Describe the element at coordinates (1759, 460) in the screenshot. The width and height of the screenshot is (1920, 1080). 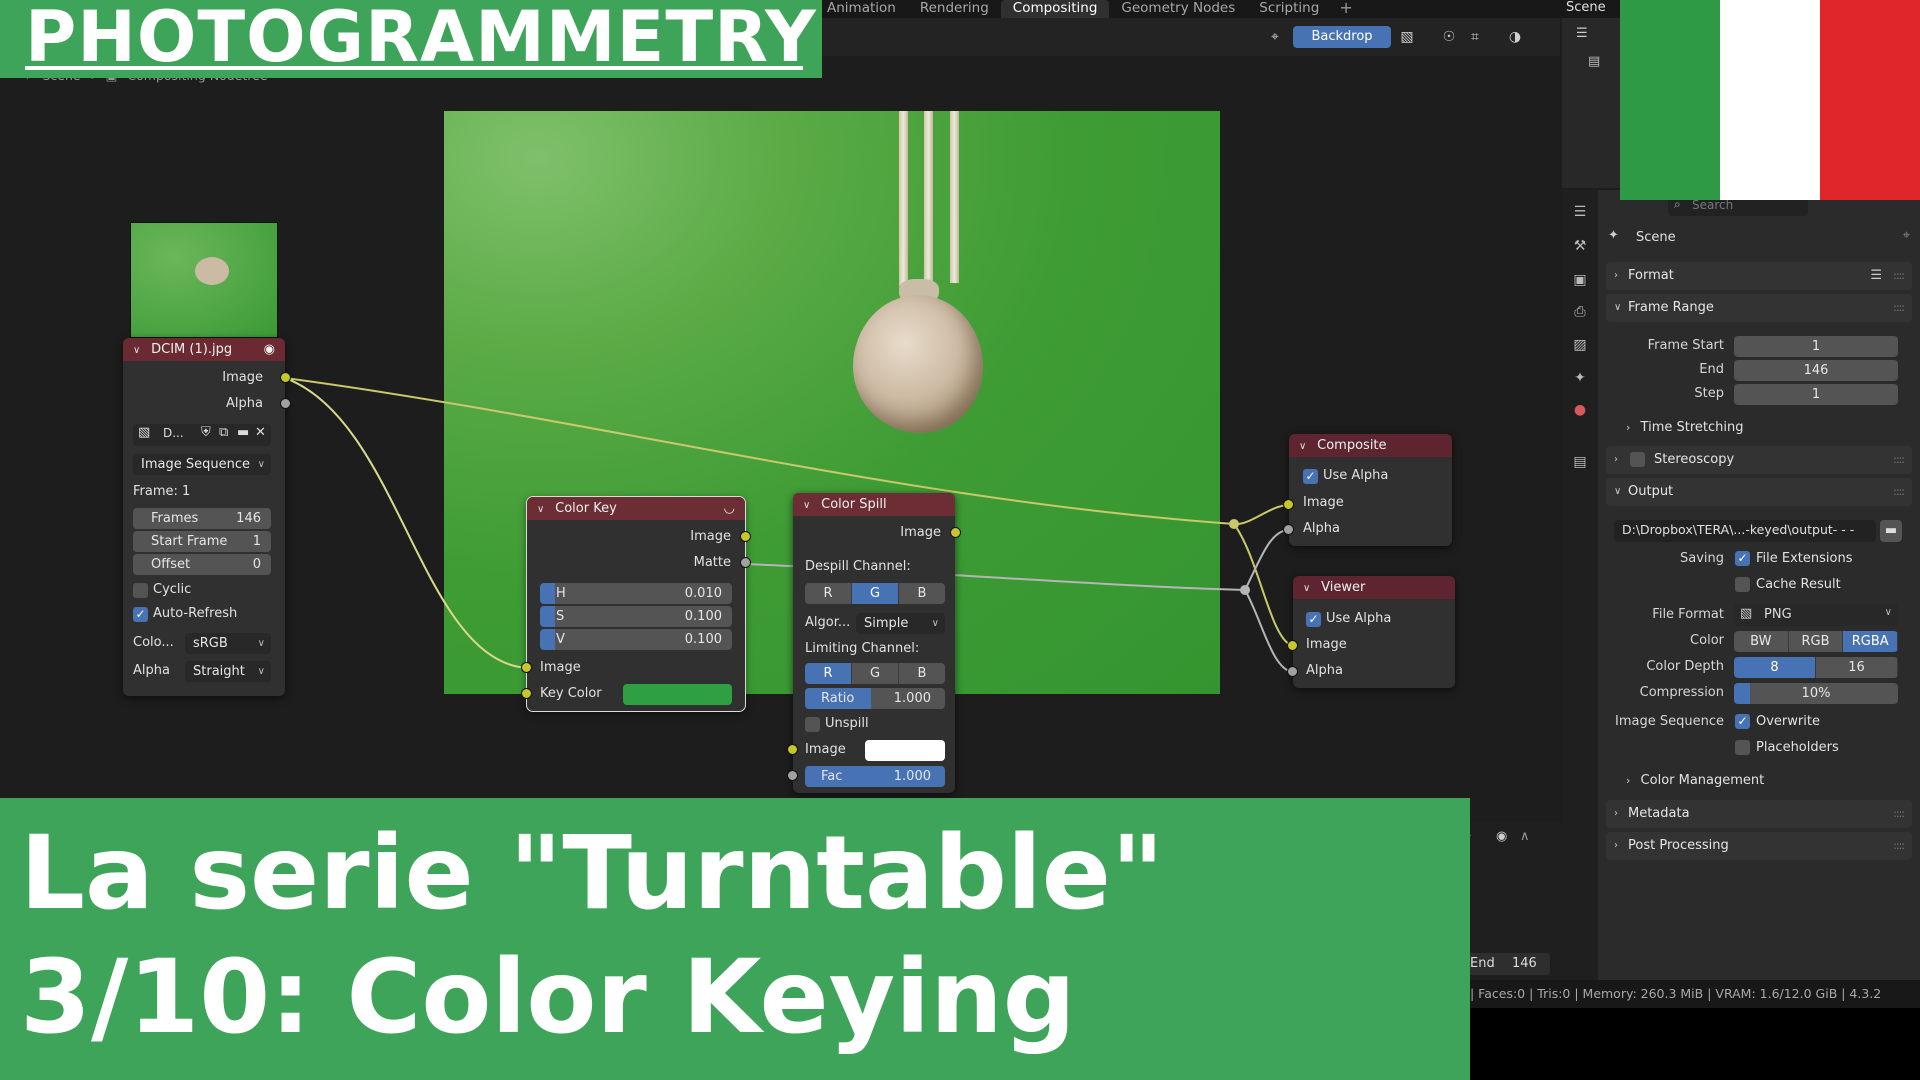
I see `stereoscopy-panel: › Stereoscopy ::::` at that location.